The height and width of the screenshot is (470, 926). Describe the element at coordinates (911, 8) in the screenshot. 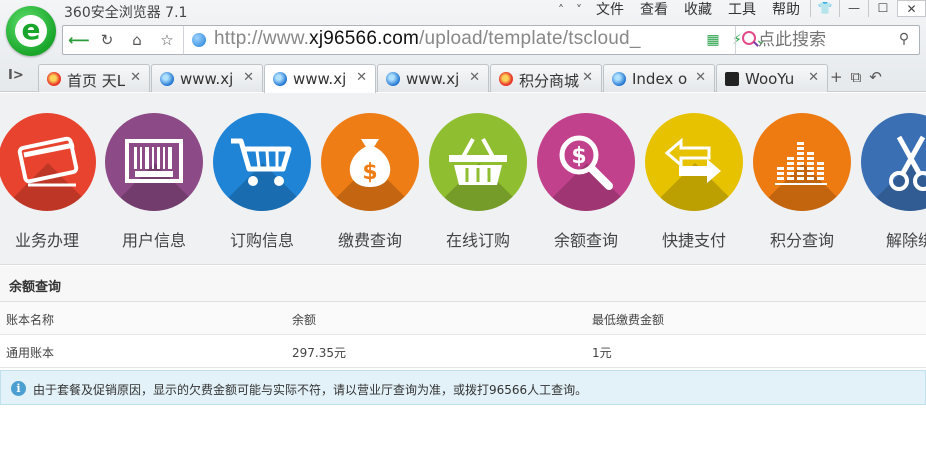

I see `close-button: ✕` at that location.